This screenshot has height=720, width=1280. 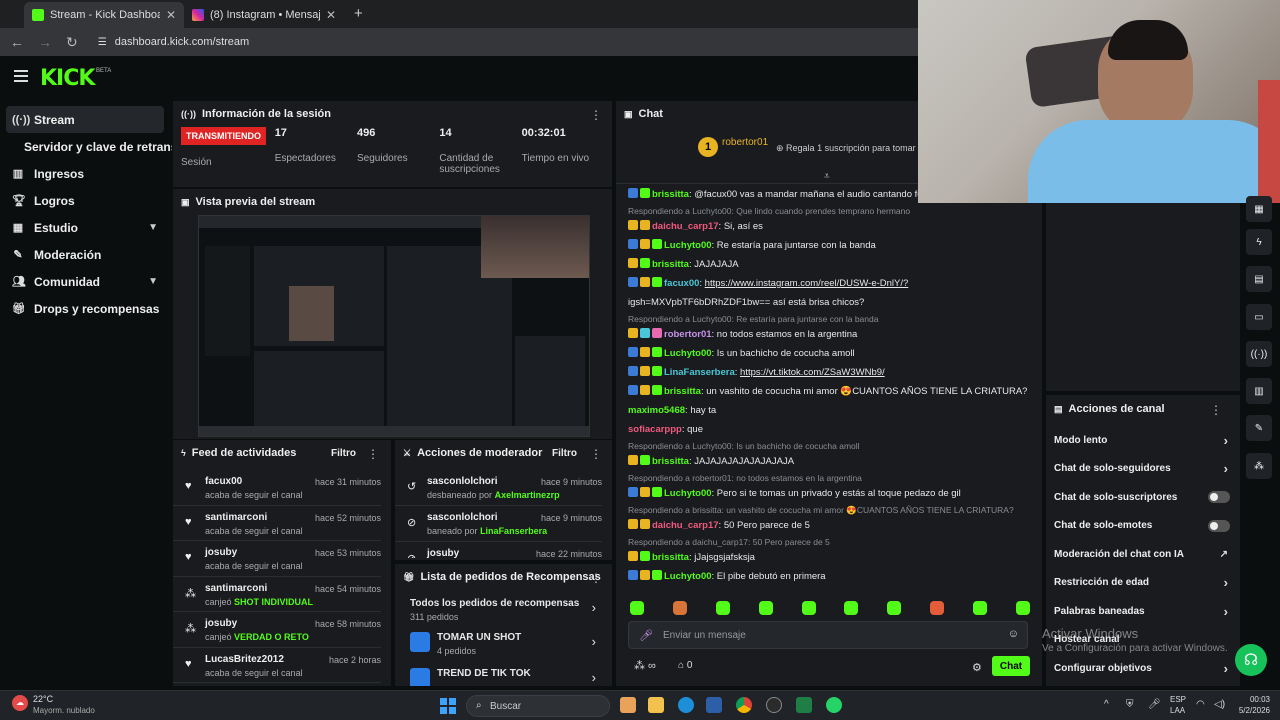 I want to click on chat-username: robertor01, so click(x=688, y=334).